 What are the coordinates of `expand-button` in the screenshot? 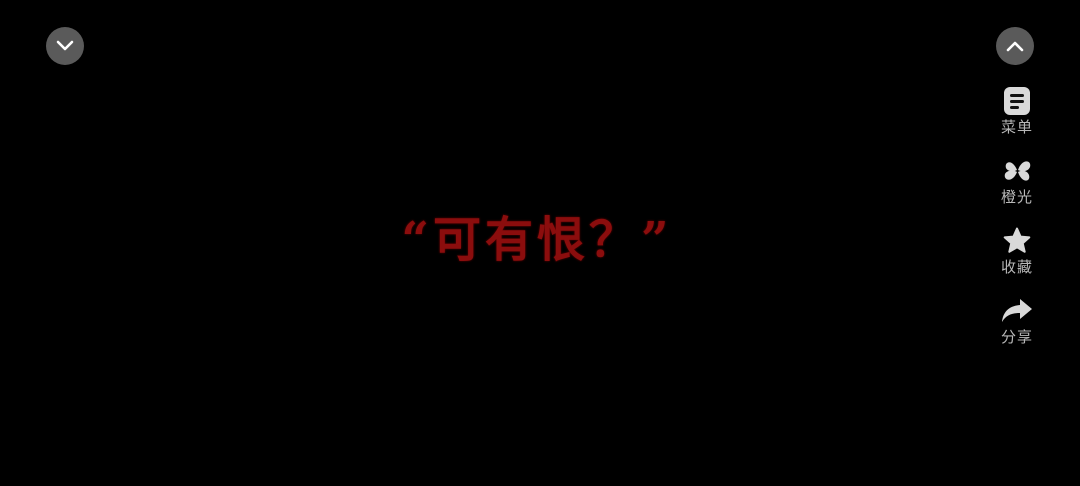 It's located at (1015, 46).